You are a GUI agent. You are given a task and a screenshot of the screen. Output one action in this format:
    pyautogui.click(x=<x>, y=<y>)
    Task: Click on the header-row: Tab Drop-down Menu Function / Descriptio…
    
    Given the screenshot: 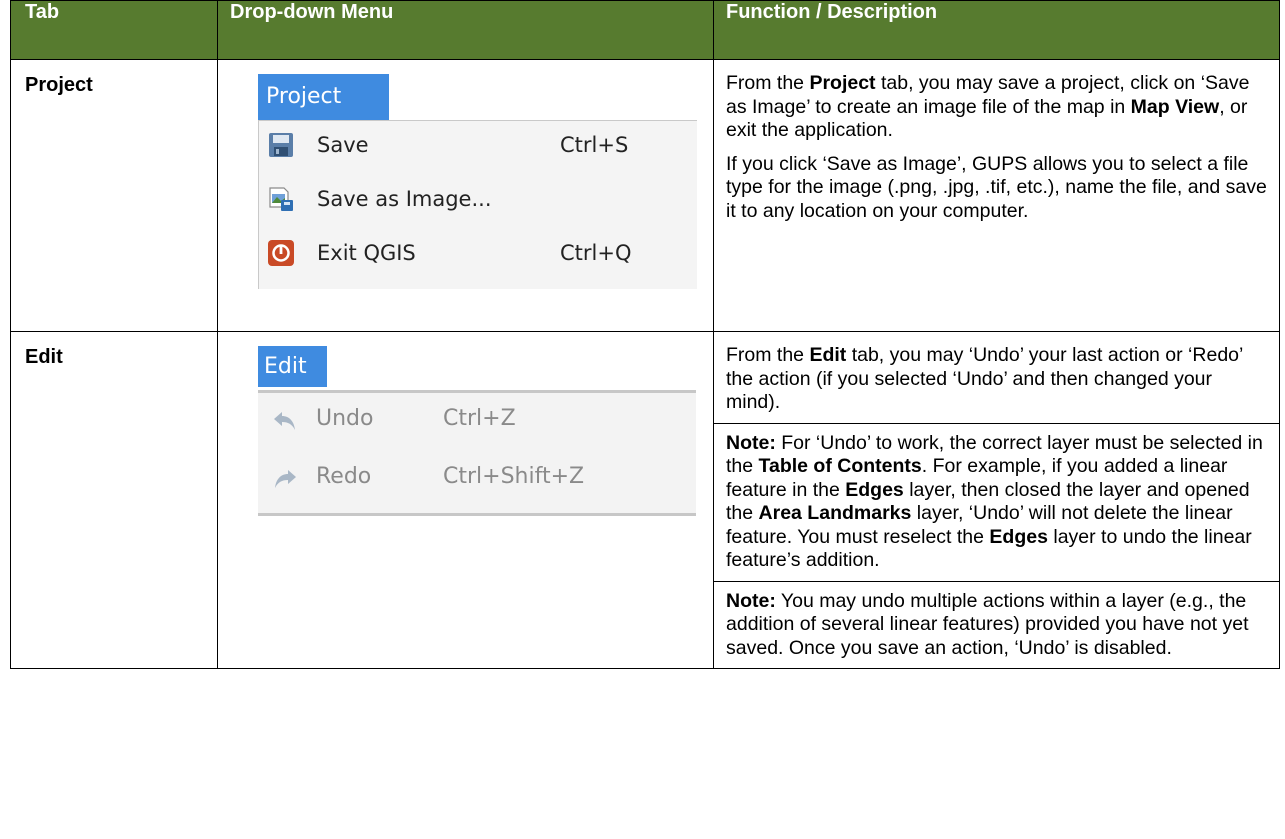 What is the action you would take?
    pyautogui.click(x=645, y=30)
    